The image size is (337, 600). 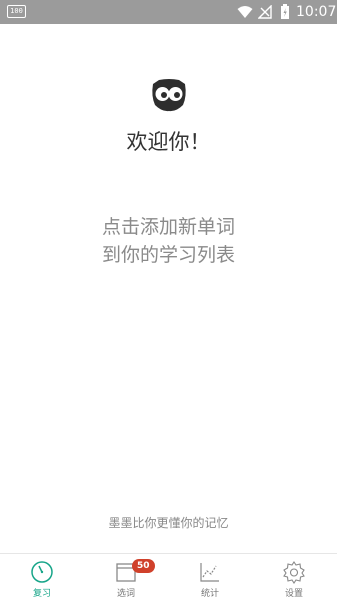 I want to click on battery-icon, so click(x=285, y=11).